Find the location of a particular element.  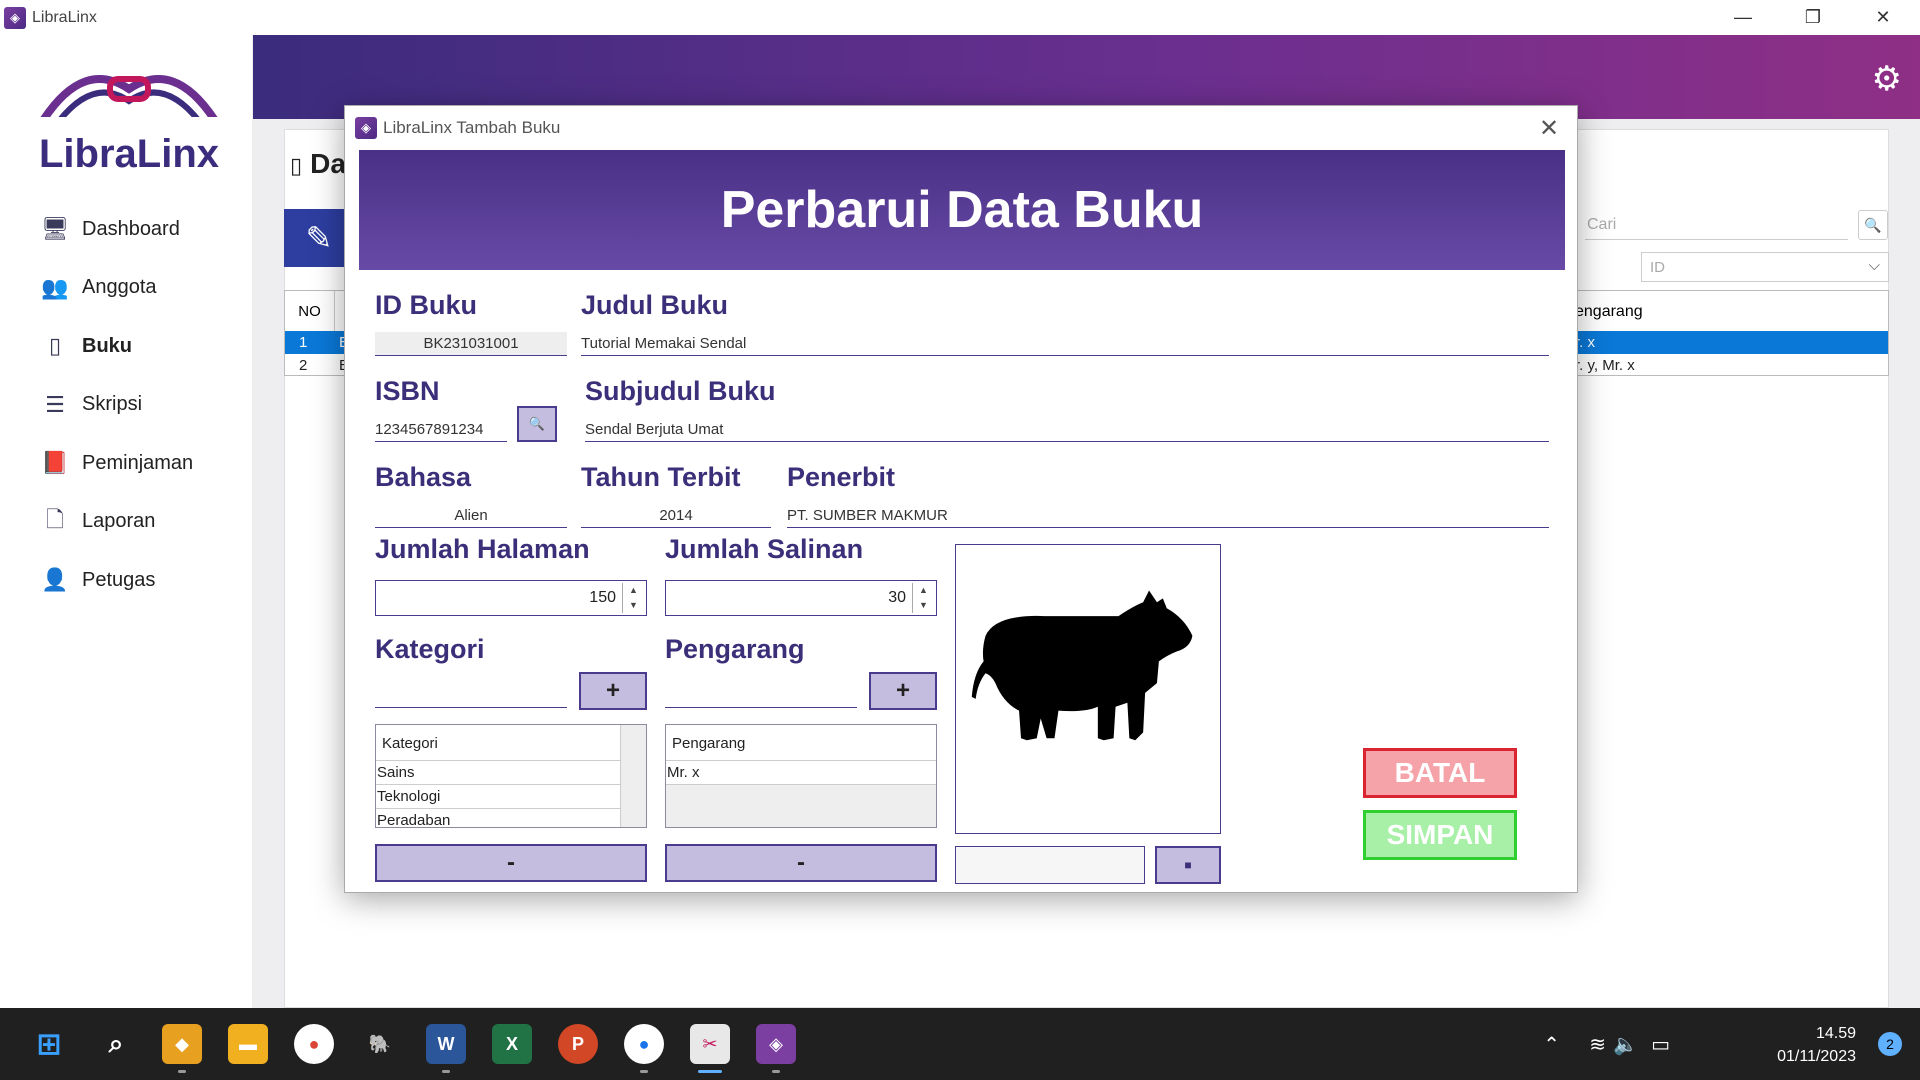

wifi-icon: ≋ is located at coordinates (1597, 1044).